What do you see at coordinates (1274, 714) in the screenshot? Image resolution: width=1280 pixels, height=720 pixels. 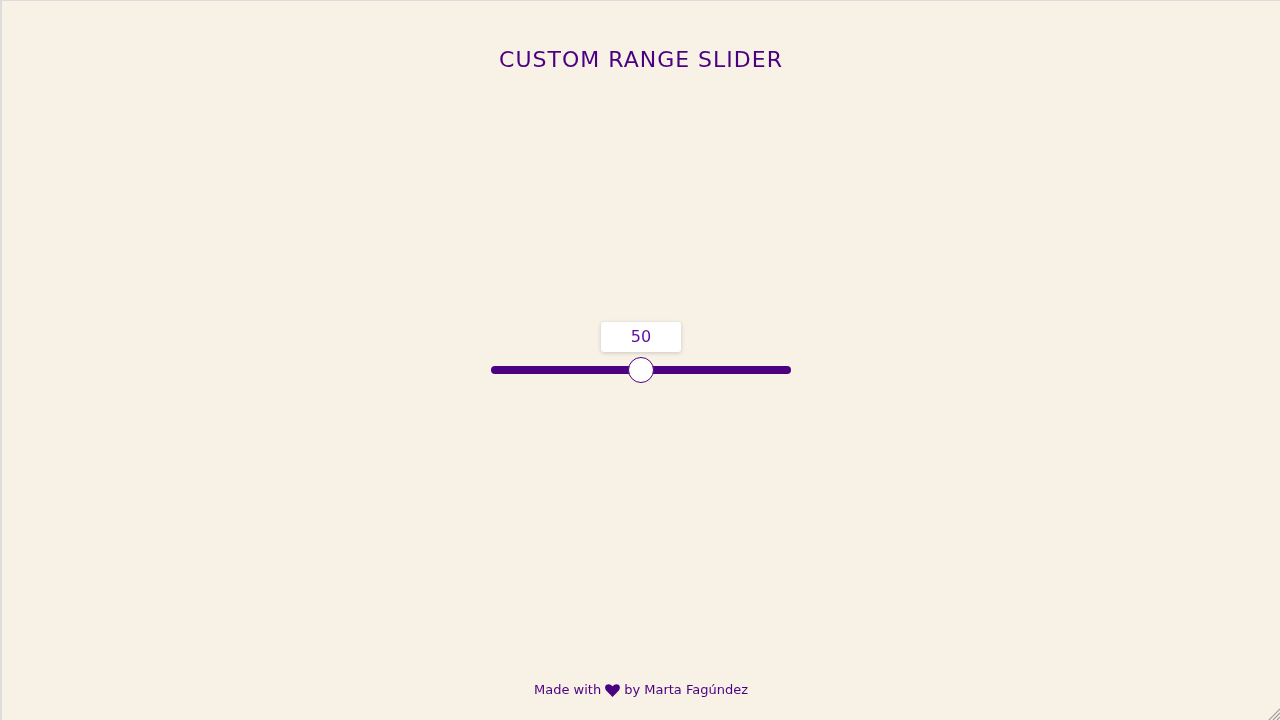 I see `resize-grip-icon` at bounding box center [1274, 714].